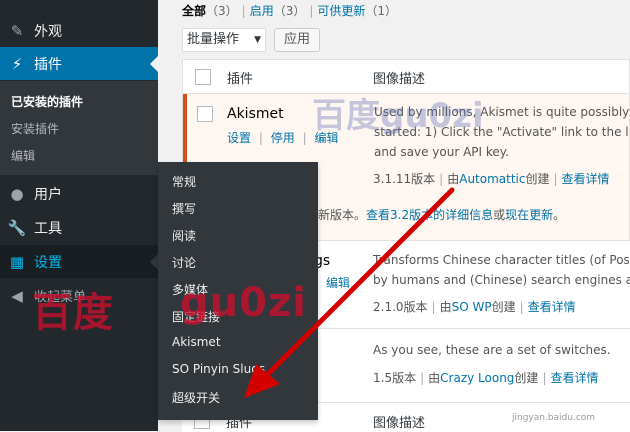 The height and width of the screenshot is (432, 630). I want to click on paintbrush-icon: ✎, so click(17, 30).